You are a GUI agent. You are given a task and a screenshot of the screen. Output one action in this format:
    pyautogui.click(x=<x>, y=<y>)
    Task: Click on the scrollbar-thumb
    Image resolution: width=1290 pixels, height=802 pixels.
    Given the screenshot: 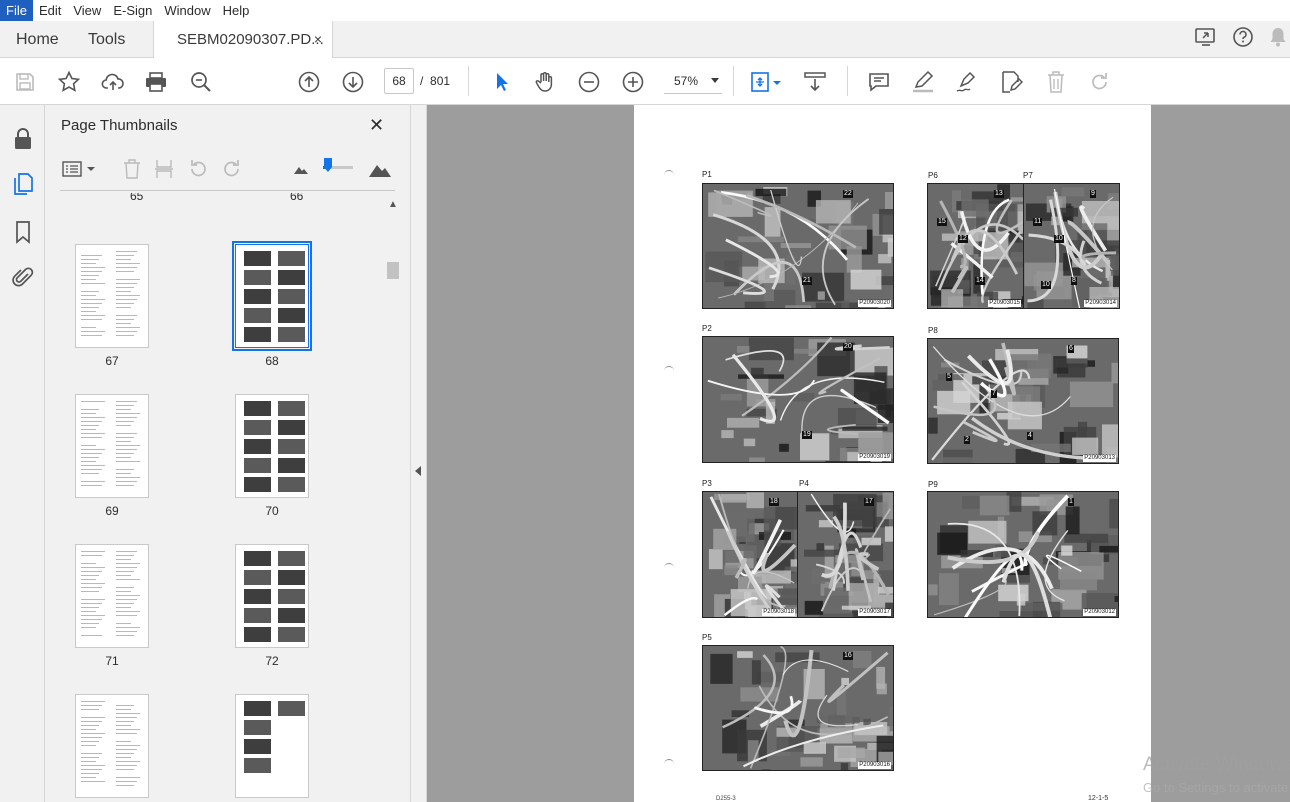 What is the action you would take?
    pyautogui.click(x=393, y=270)
    